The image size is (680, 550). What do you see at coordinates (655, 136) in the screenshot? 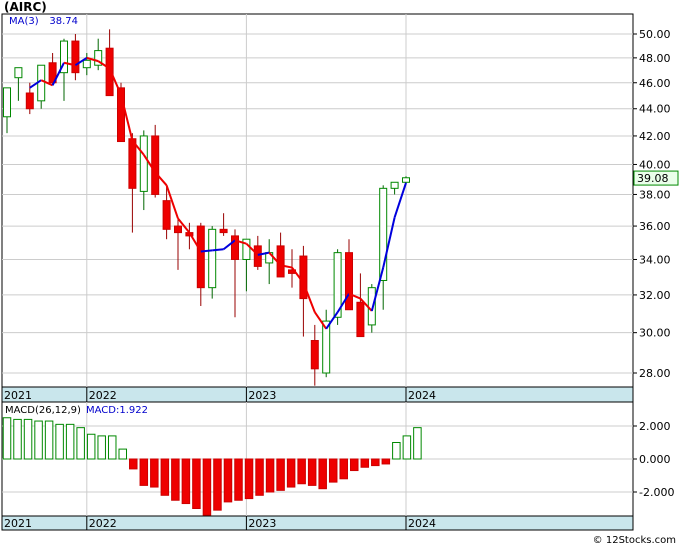
I see `price-tick-label: 42.00` at bounding box center [655, 136].